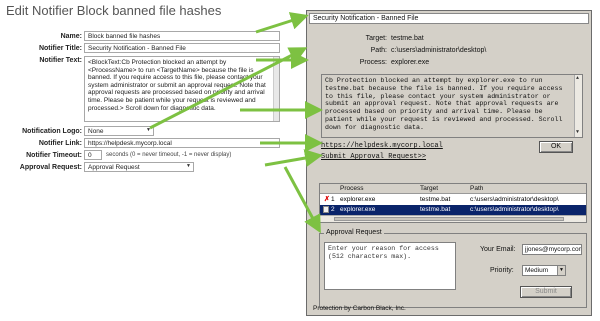 The width and height of the screenshot is (600, 321). I want to click on footer-text: Protection by Carbon Black, Inc., so click(359, 308).